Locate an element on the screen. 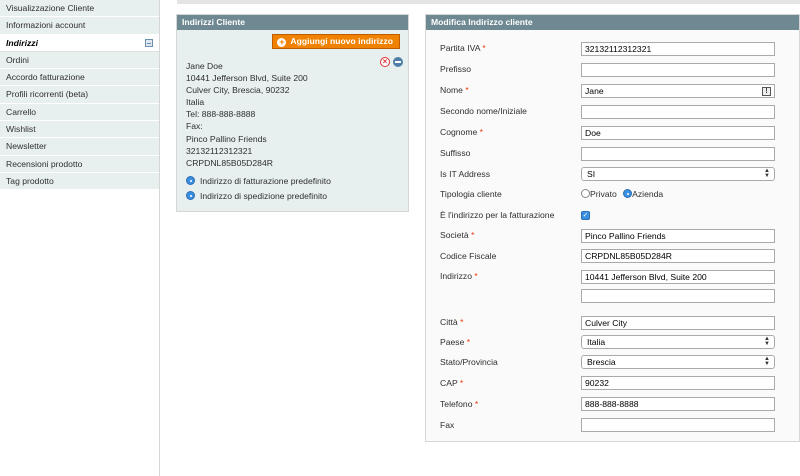 Image resolution: width=800 pixels, height=476 pixels. address-telephone: Tel: 888-888-8888 is located at coordinates (221, 114).